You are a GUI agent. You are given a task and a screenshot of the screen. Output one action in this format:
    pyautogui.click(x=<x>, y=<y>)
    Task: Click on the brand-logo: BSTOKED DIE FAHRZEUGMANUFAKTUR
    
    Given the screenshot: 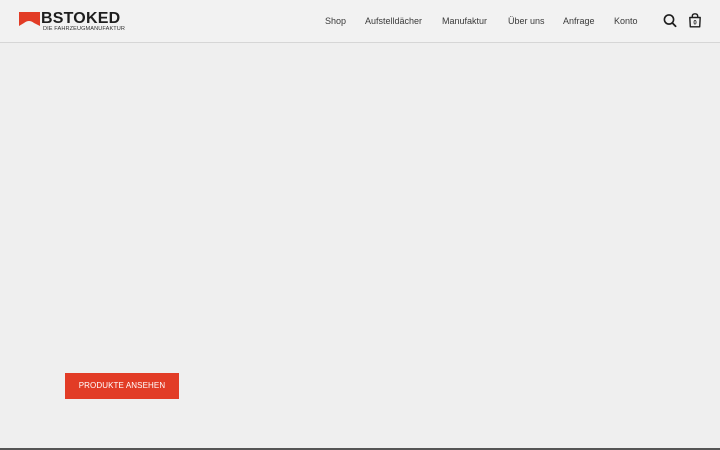 What is the action you would take?
    pyautogui.click(x=81, y=21)
    